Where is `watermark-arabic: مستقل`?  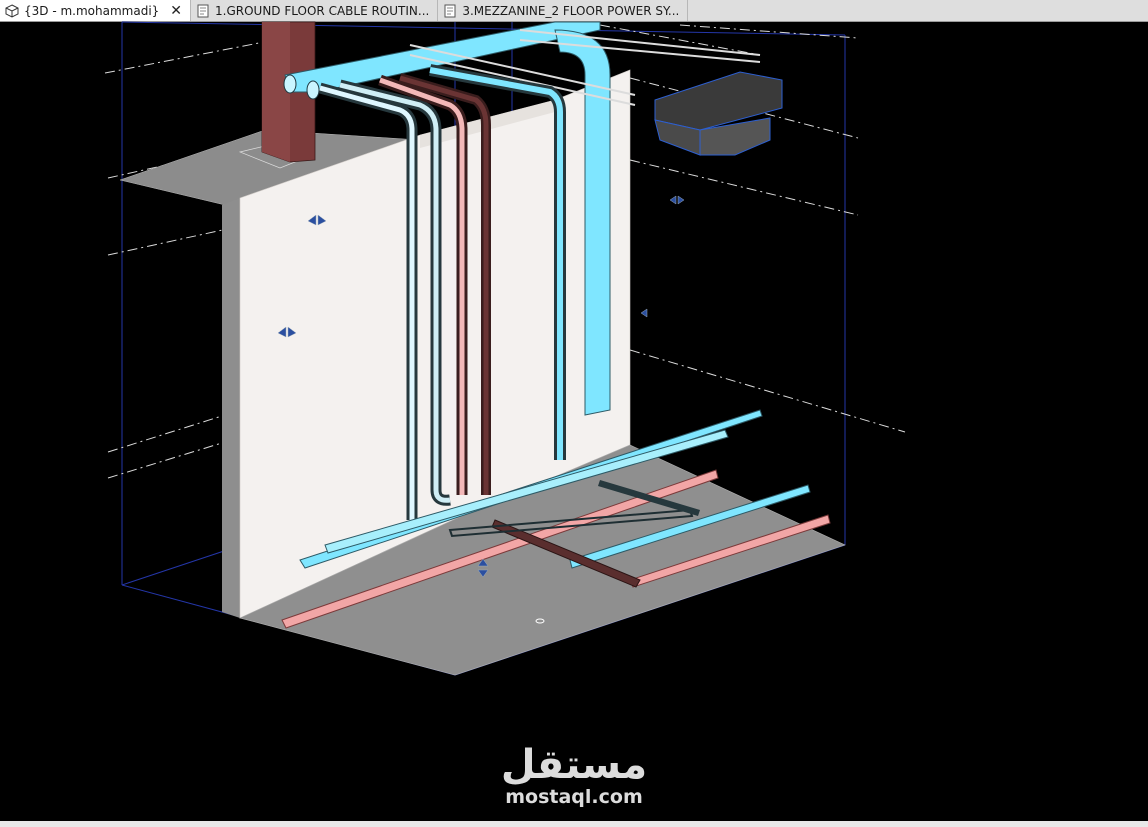
watermark-arabic: مستقل is located at coordinates (574, 765).